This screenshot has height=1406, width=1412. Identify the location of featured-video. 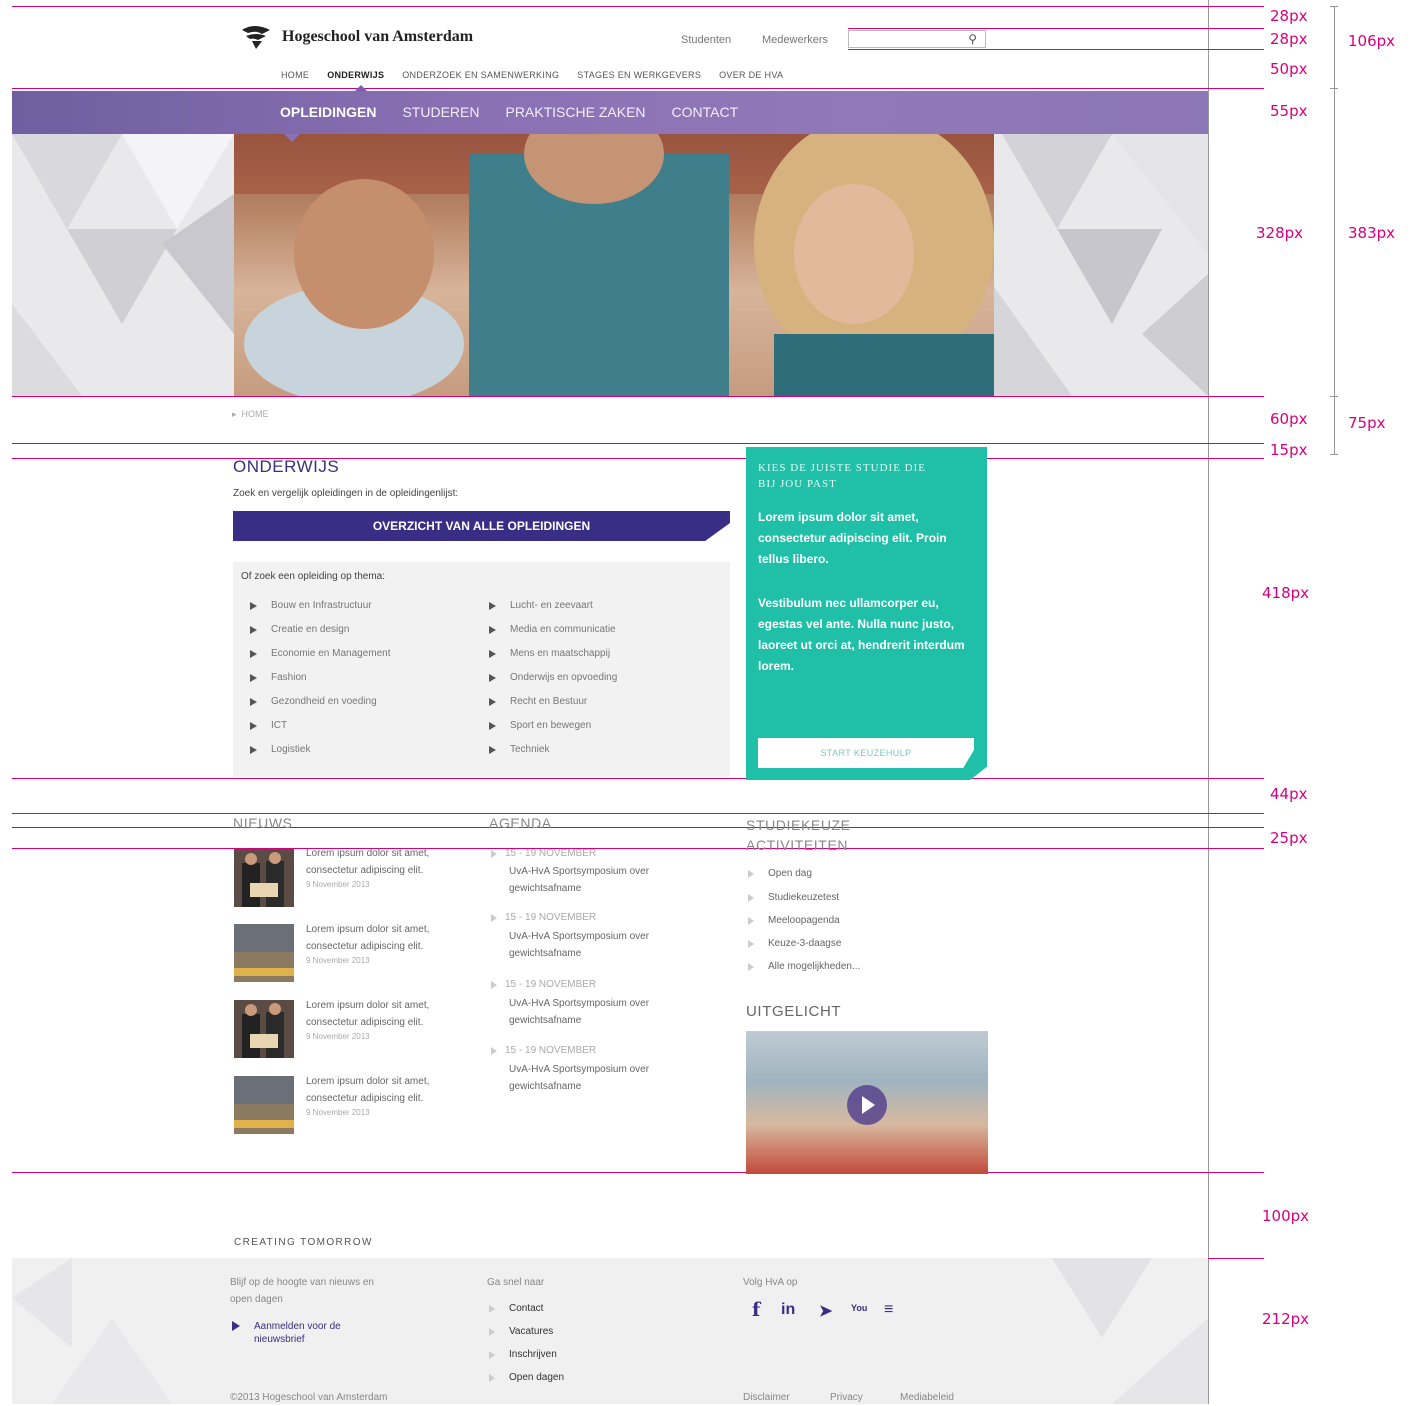
(867, 1102).